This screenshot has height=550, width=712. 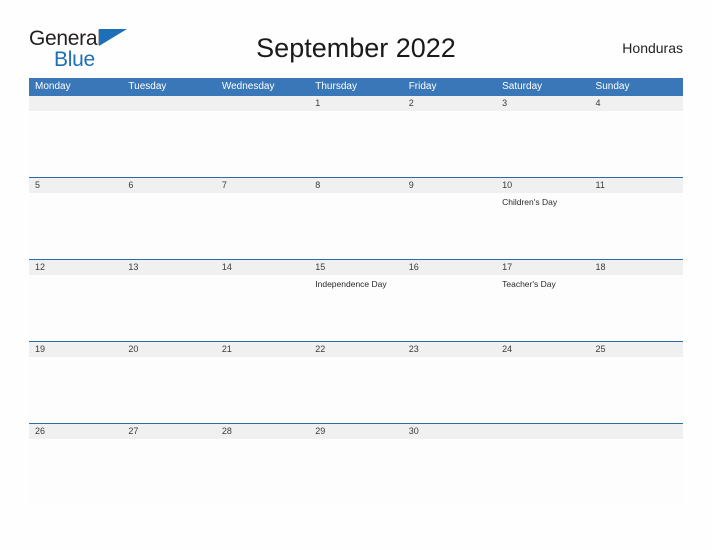 I want to click on page-title: September 2022, so click(x=356, y=48).